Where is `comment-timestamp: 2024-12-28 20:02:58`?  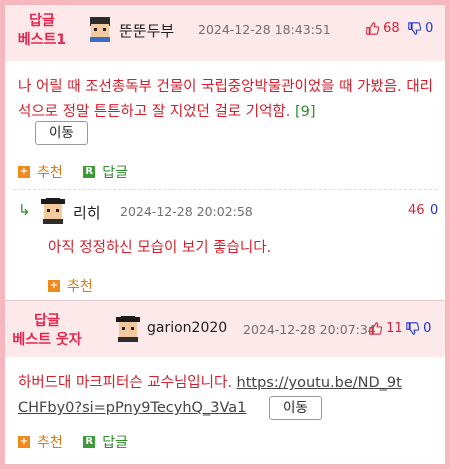
comment-timestamp: 2024-12-28 20:02:58 is located at coordinates (186, 211).